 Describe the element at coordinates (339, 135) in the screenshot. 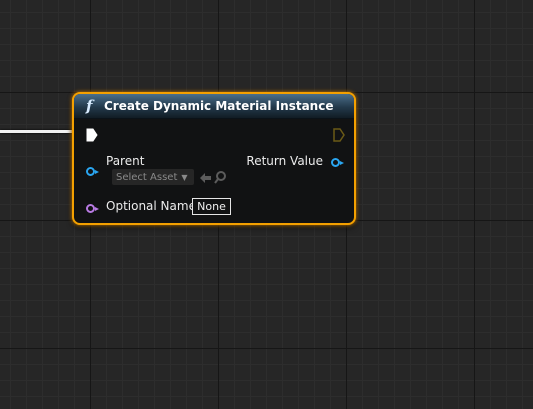

I see `exec-output-pin` at that location.